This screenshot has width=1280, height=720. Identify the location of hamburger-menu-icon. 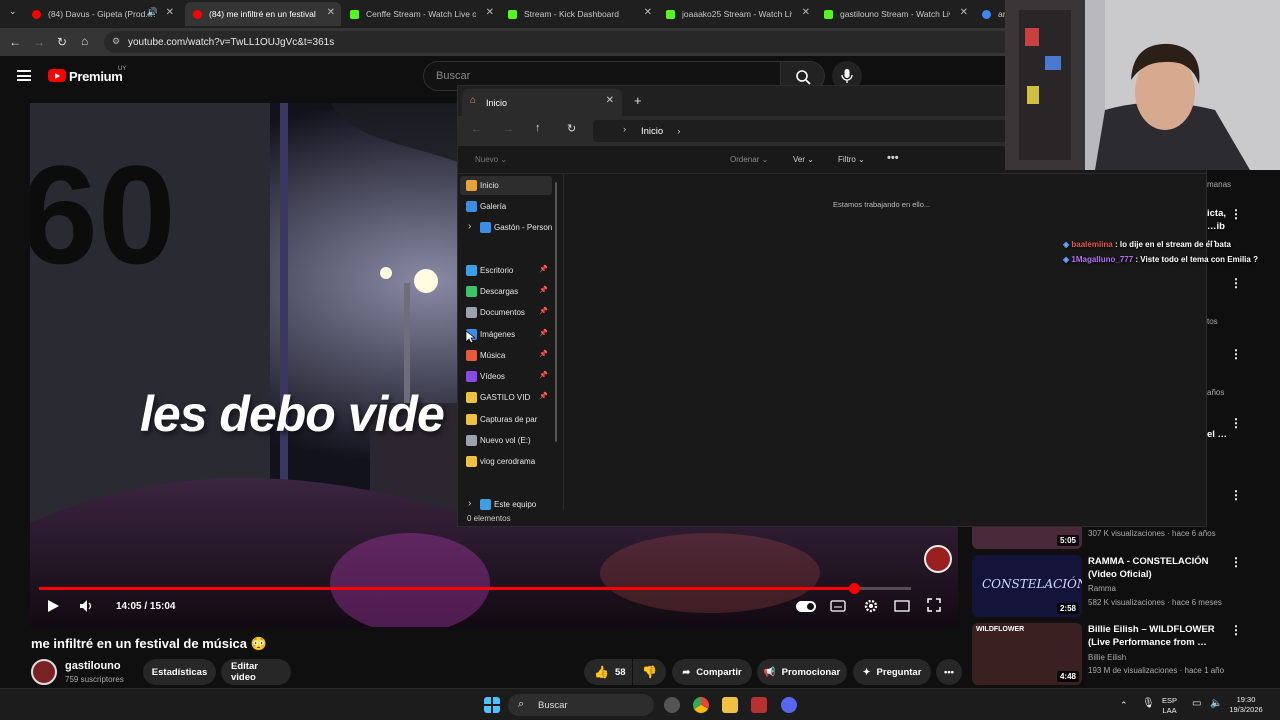
(24, 75).